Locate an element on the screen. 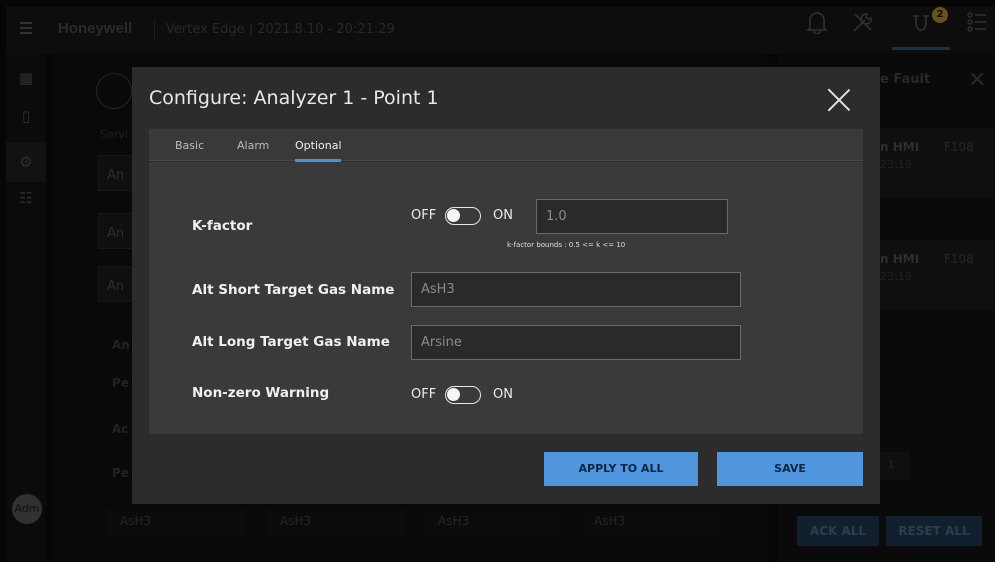  dialog-title: Configure: Analyzer 1 - Point 1 is located at coordinates (294, 98).